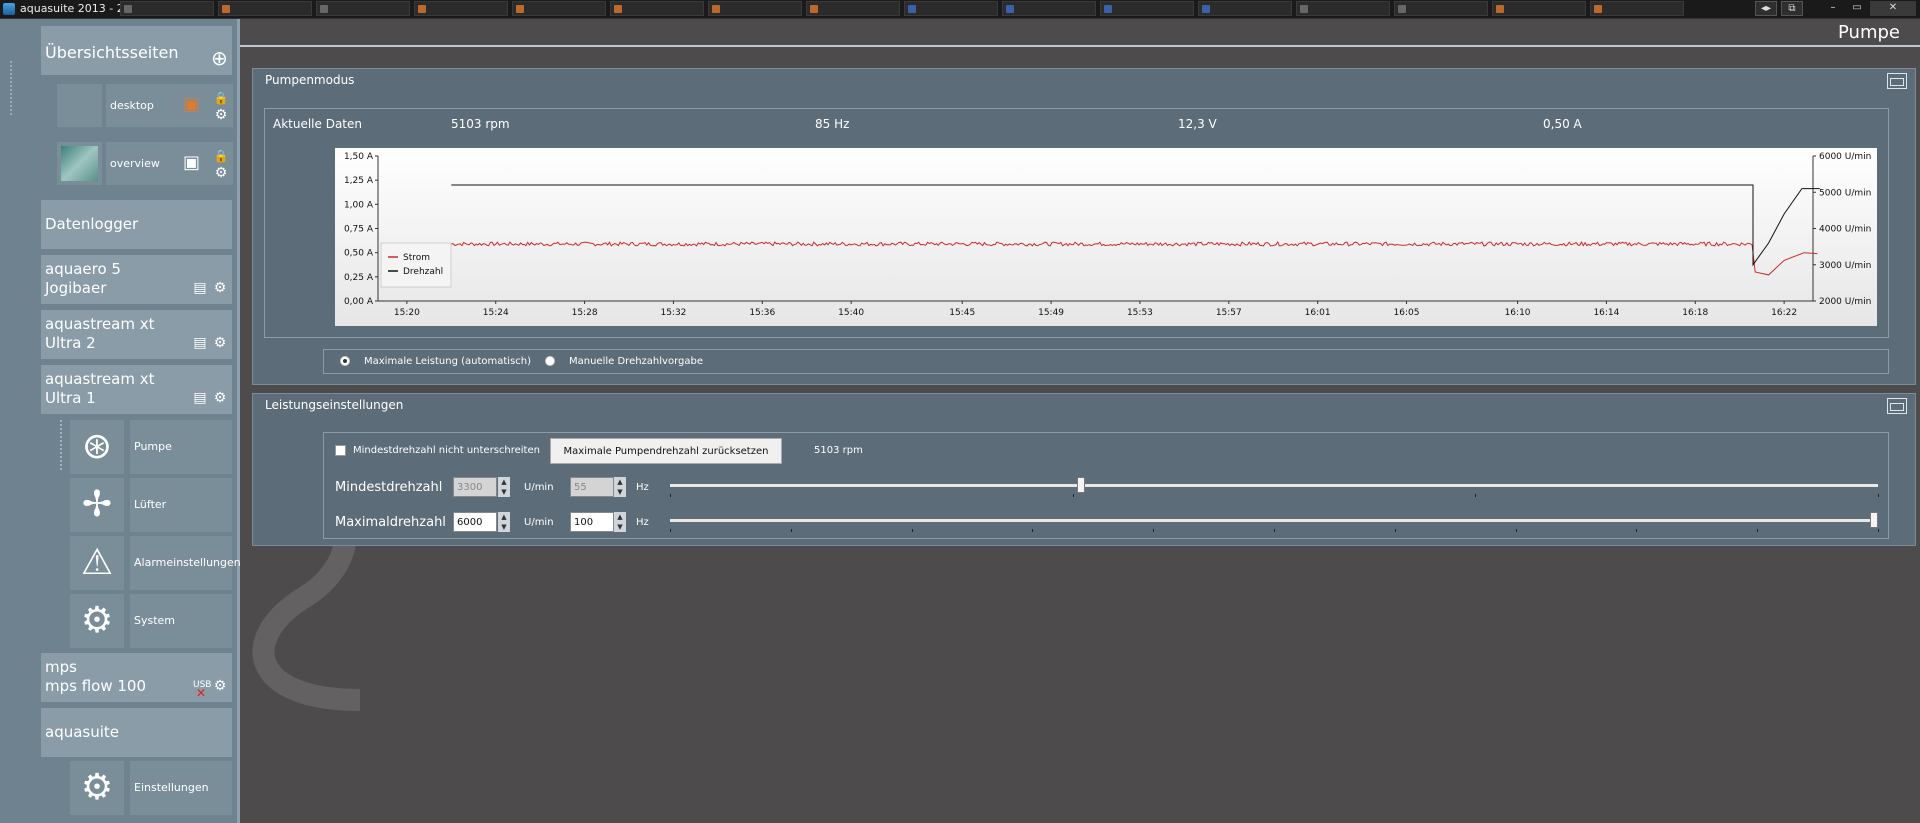  I want to click on sidebar-item-overview: overview ▣ 🔒 ⚙, so click(169, 163).